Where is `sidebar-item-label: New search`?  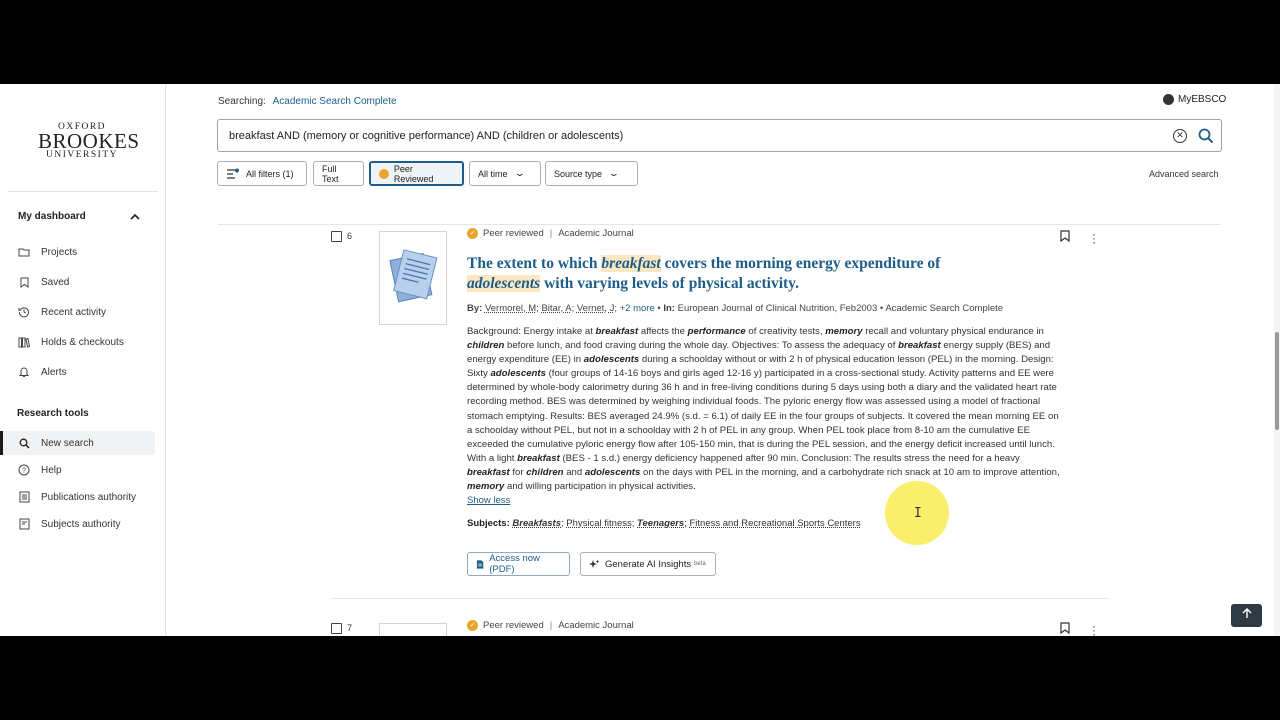 sidebar-item-label: New search is located at coordinates (67, 443).